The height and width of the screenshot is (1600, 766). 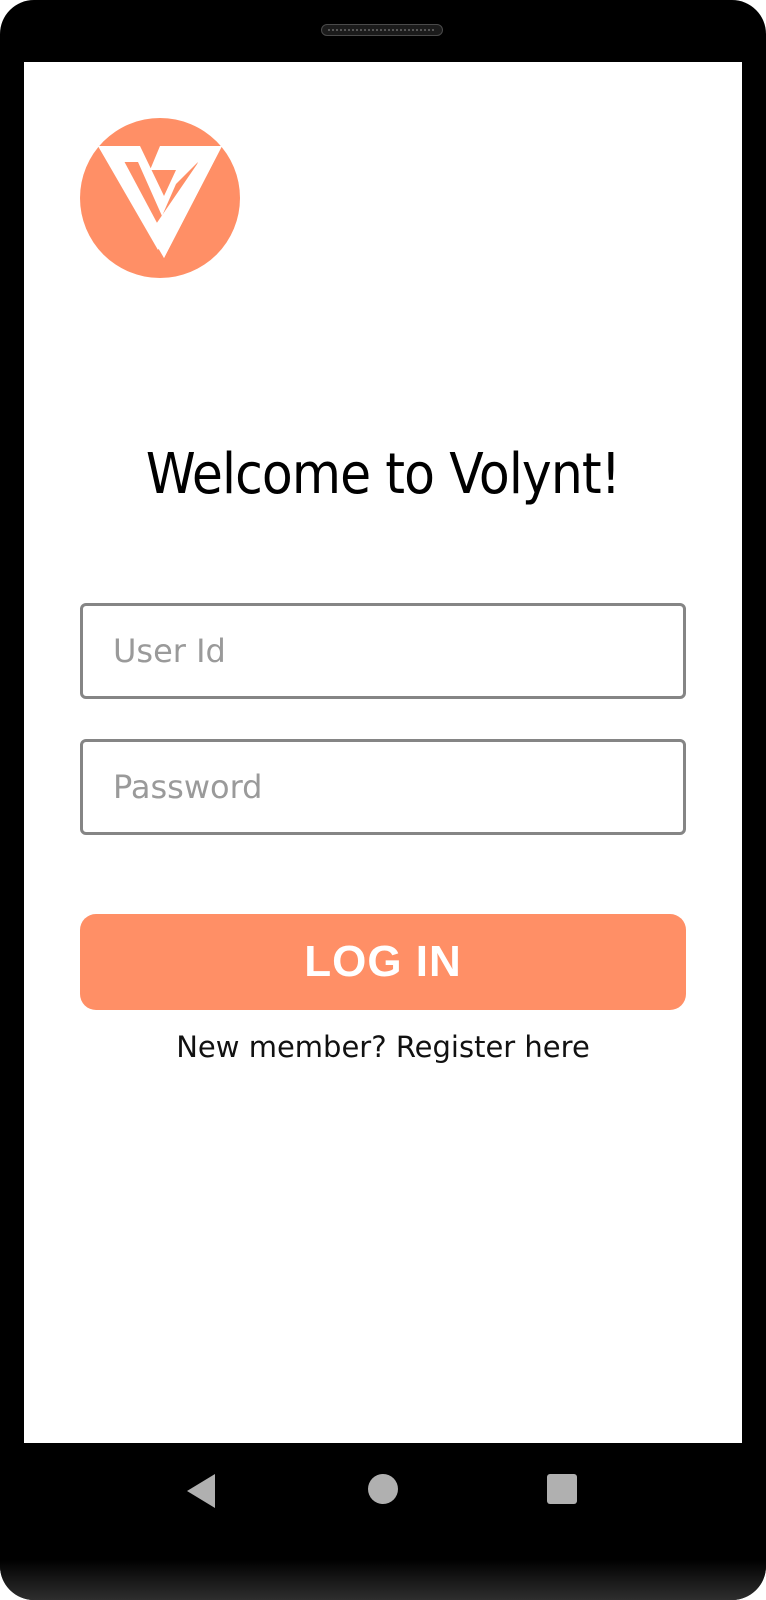 What do you see at coordinates (383, 787) in the screenshot?
I see `password-input` at bounding box center [383, 787].